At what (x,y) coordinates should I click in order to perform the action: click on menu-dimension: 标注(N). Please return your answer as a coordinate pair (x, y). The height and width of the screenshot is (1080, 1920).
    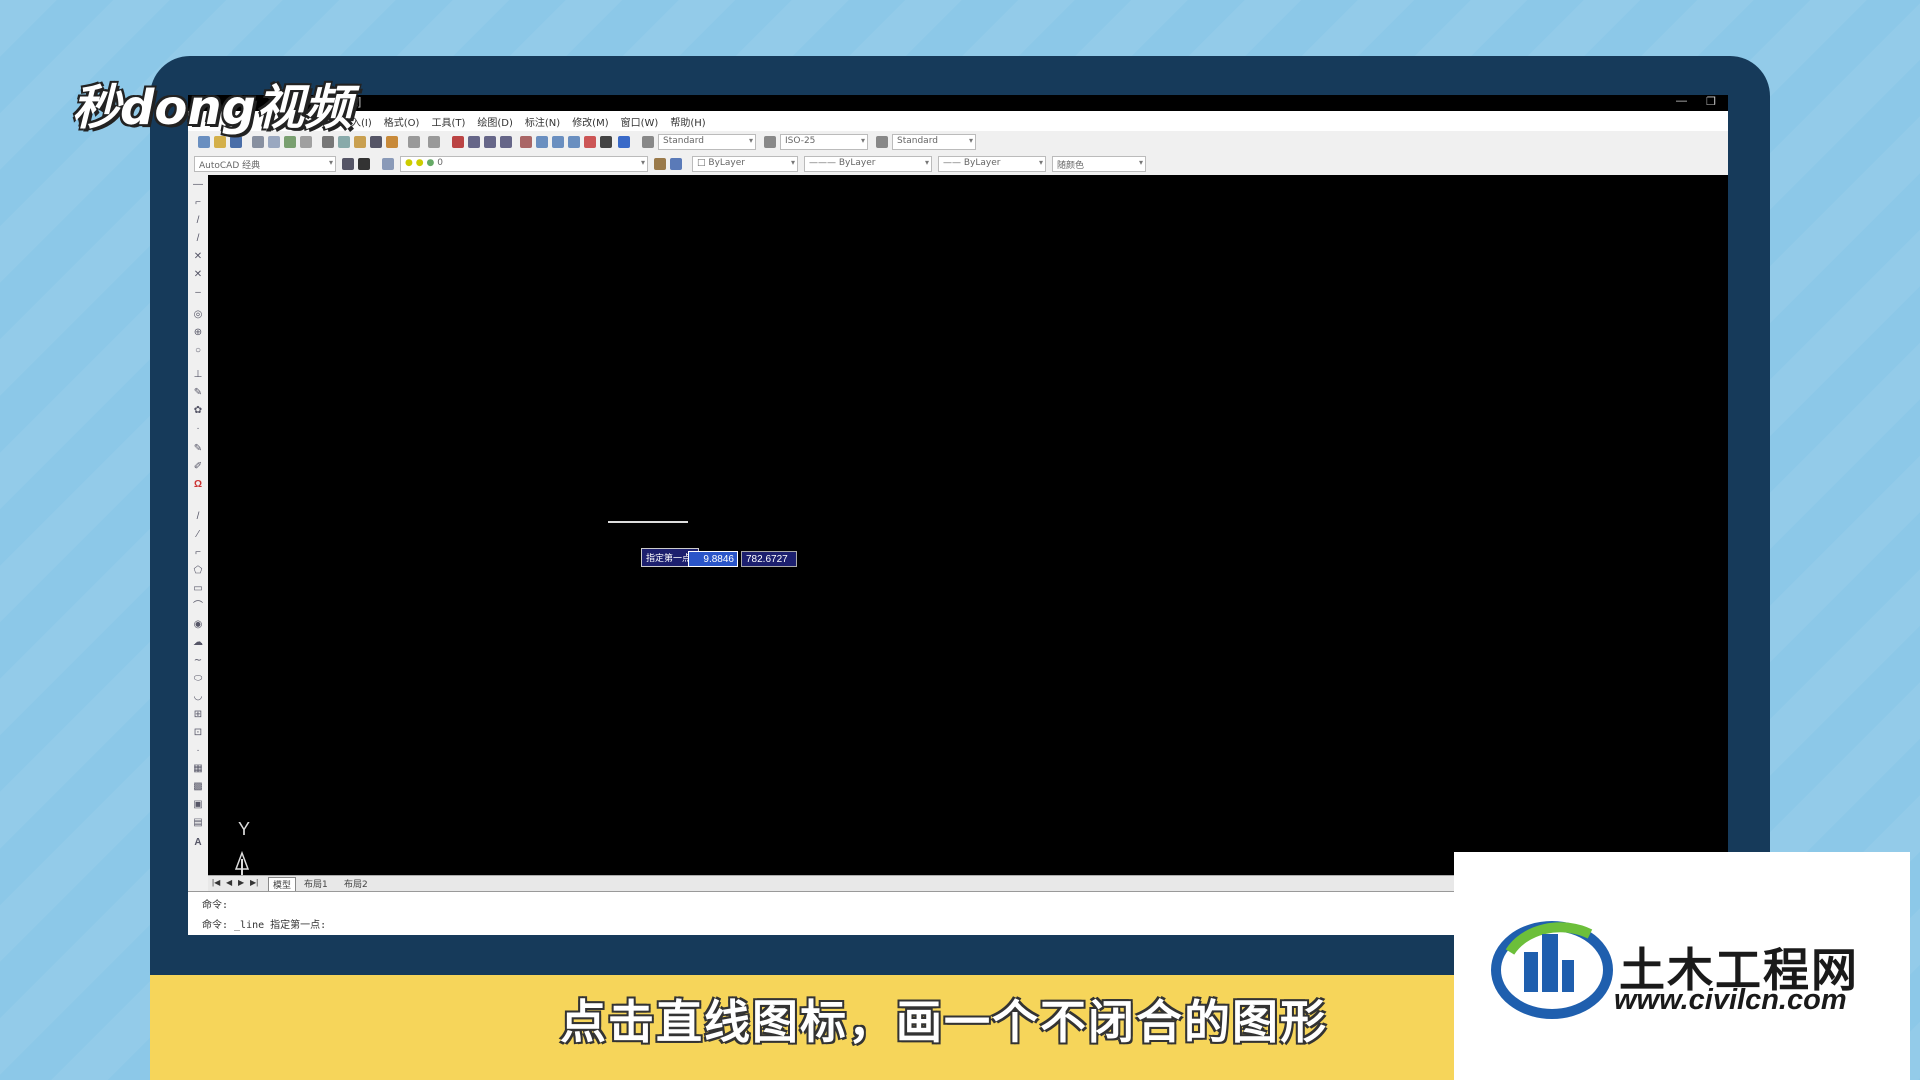
    Looking at the image, I should click on (542, 121).